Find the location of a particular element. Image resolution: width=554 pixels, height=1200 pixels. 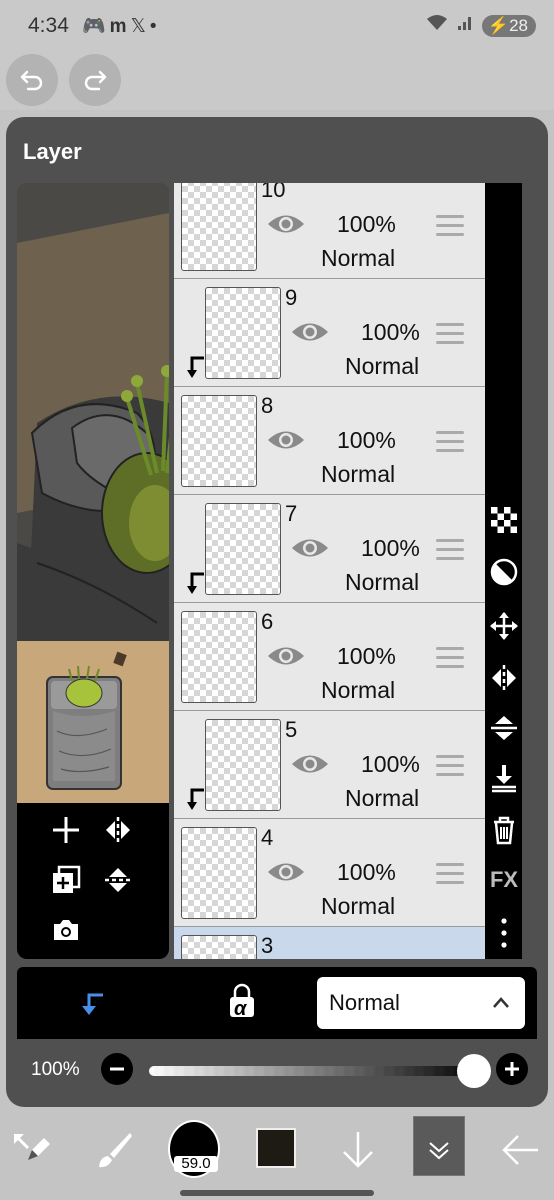

battery-level: 28 is located at coordinates (518, 25).